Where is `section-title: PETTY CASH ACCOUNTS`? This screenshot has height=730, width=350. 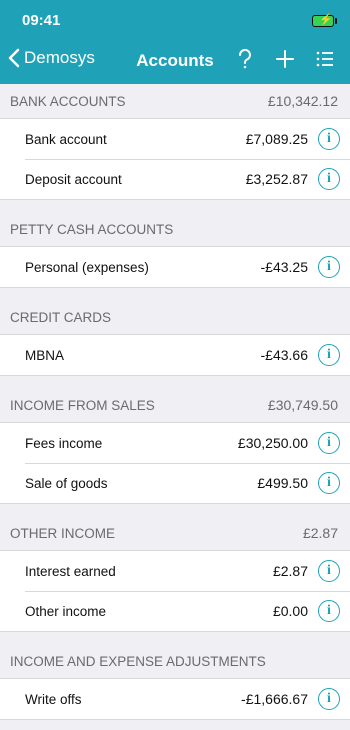
section-title: PETTY CASH ACCOUNTS is located at coordinates (92, 229).